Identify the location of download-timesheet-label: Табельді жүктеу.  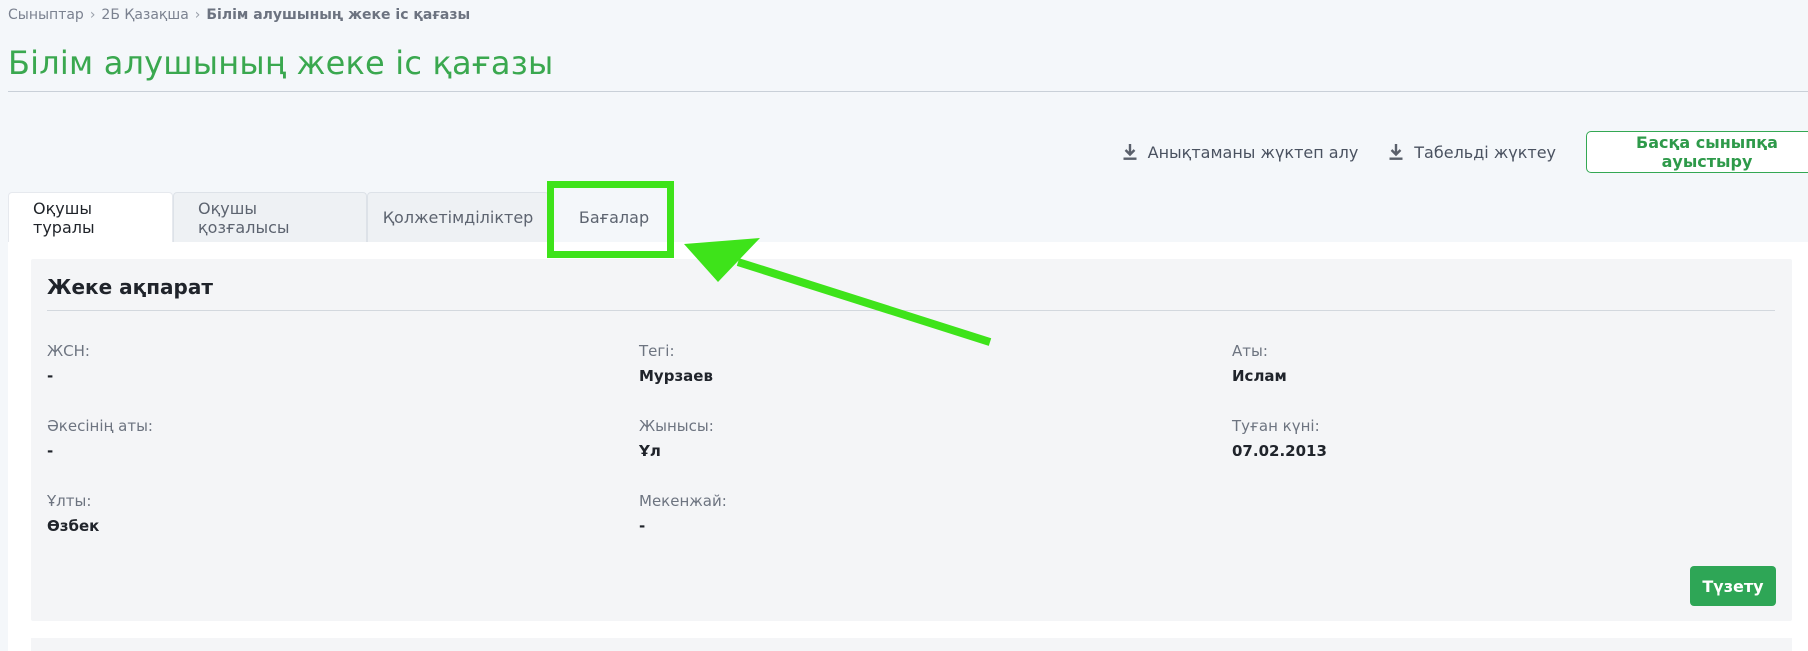
(1485, 152).